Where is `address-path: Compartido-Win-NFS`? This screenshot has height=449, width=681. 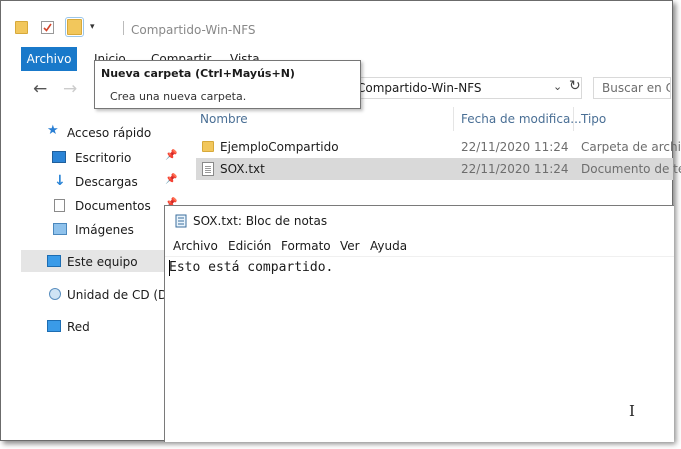 address-path: Compartido-Win-NFS is located at coordinates (419, 88).